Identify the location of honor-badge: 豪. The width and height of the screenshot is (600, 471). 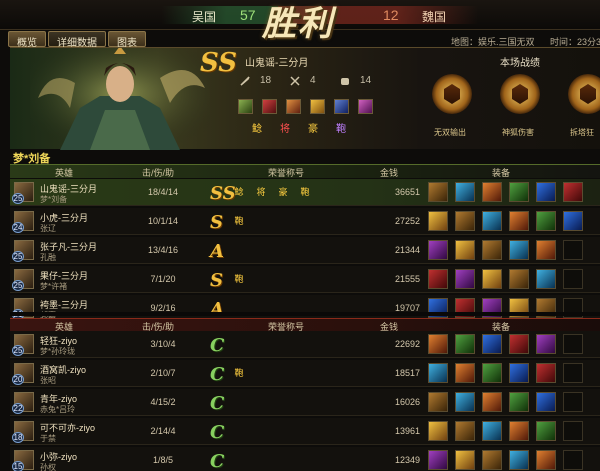
(283, 192).